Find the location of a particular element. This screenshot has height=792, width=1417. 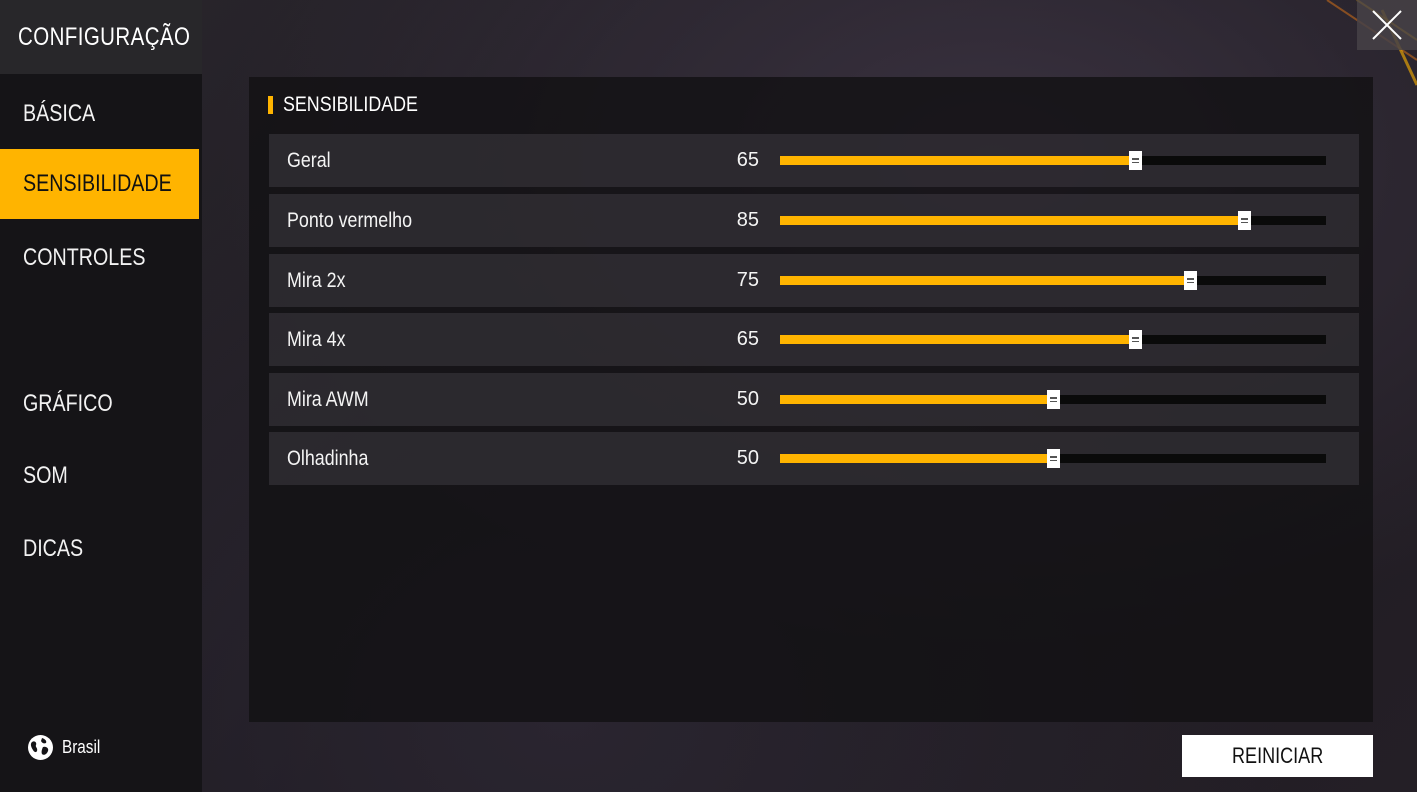

slider-label: Geral is located at coordinates (309, 160).